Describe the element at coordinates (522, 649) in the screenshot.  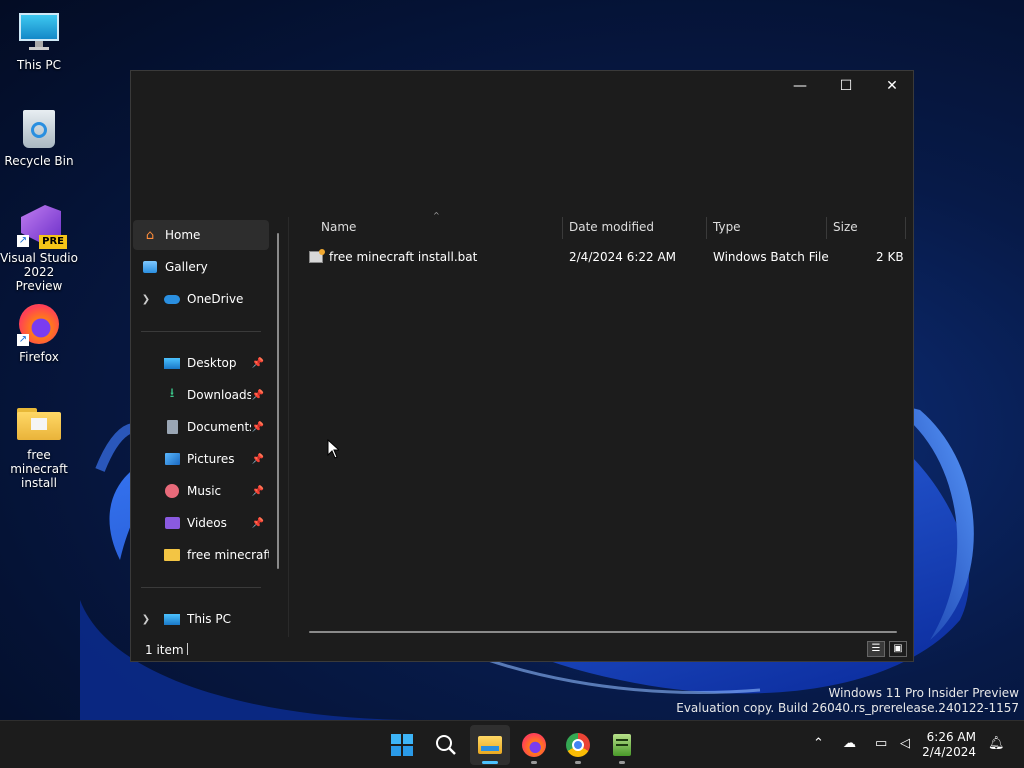
I see `status-bar: 1 item ☰ ▣` at that location.